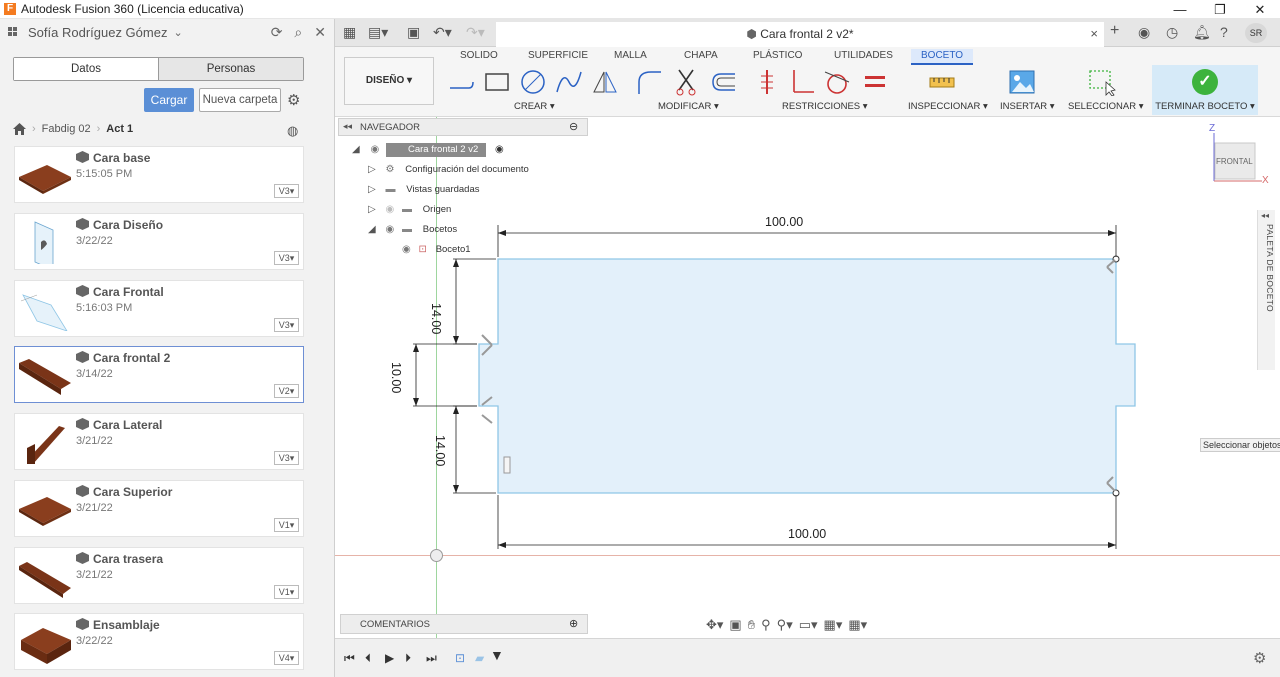 This screenshot has width=1280, height=677. I want to click on close-icon: ✕, so click(320, 32).